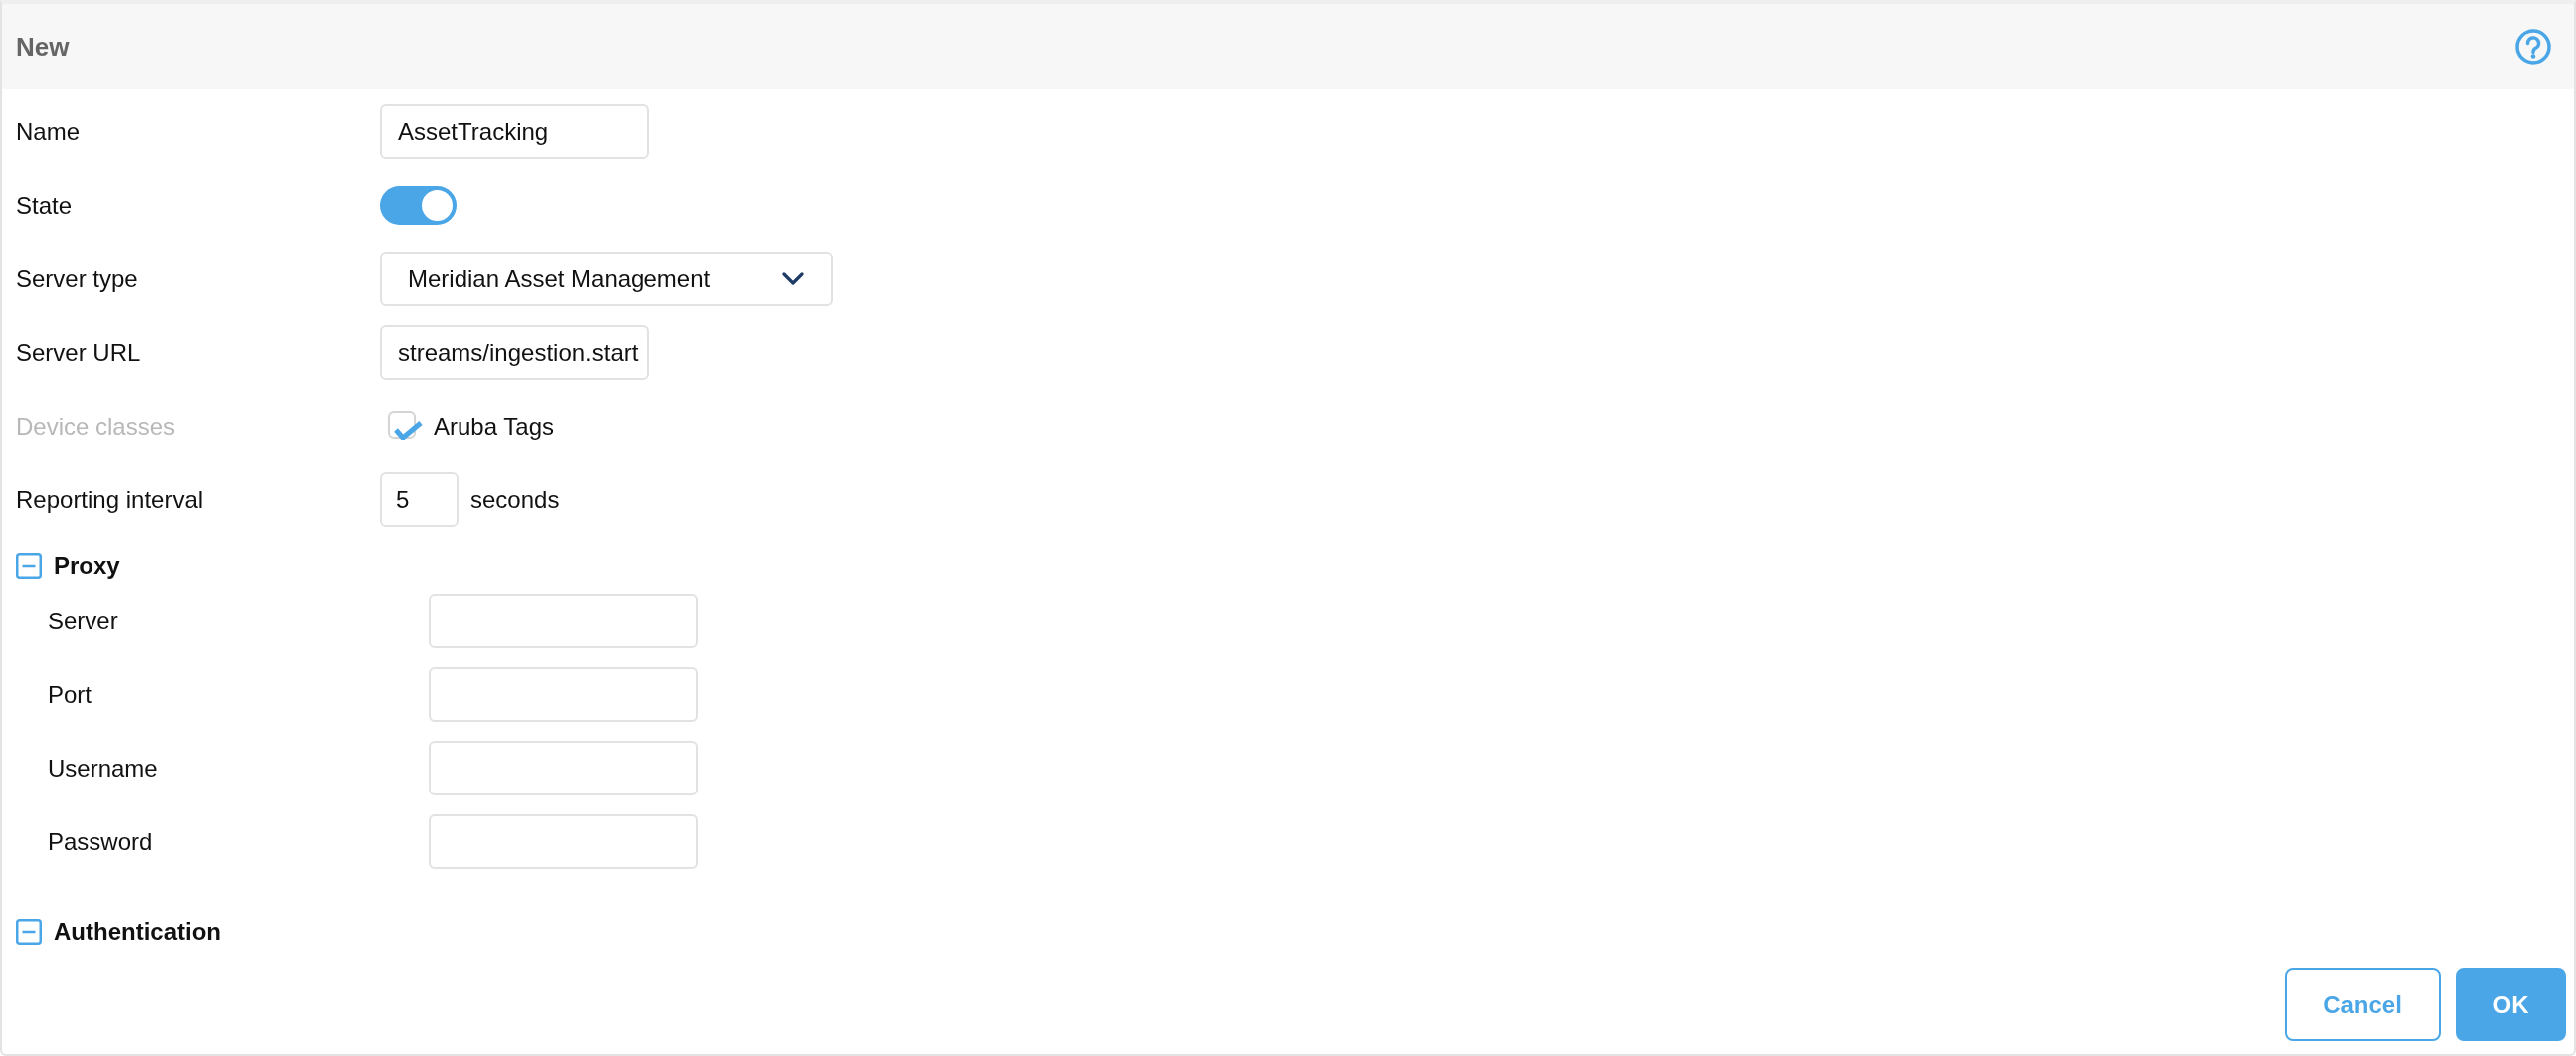  What do you see at coordinates (793, 278) in the screenshot?
I see `chevron-down-icon` at bounding box center [793, 278].